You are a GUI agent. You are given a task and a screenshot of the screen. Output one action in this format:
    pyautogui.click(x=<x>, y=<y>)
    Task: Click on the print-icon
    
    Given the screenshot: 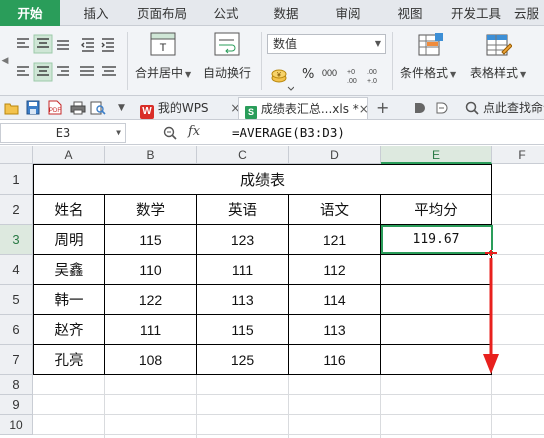 What is the action you would take?
    pyautogui.click(x=78, y=108)
    